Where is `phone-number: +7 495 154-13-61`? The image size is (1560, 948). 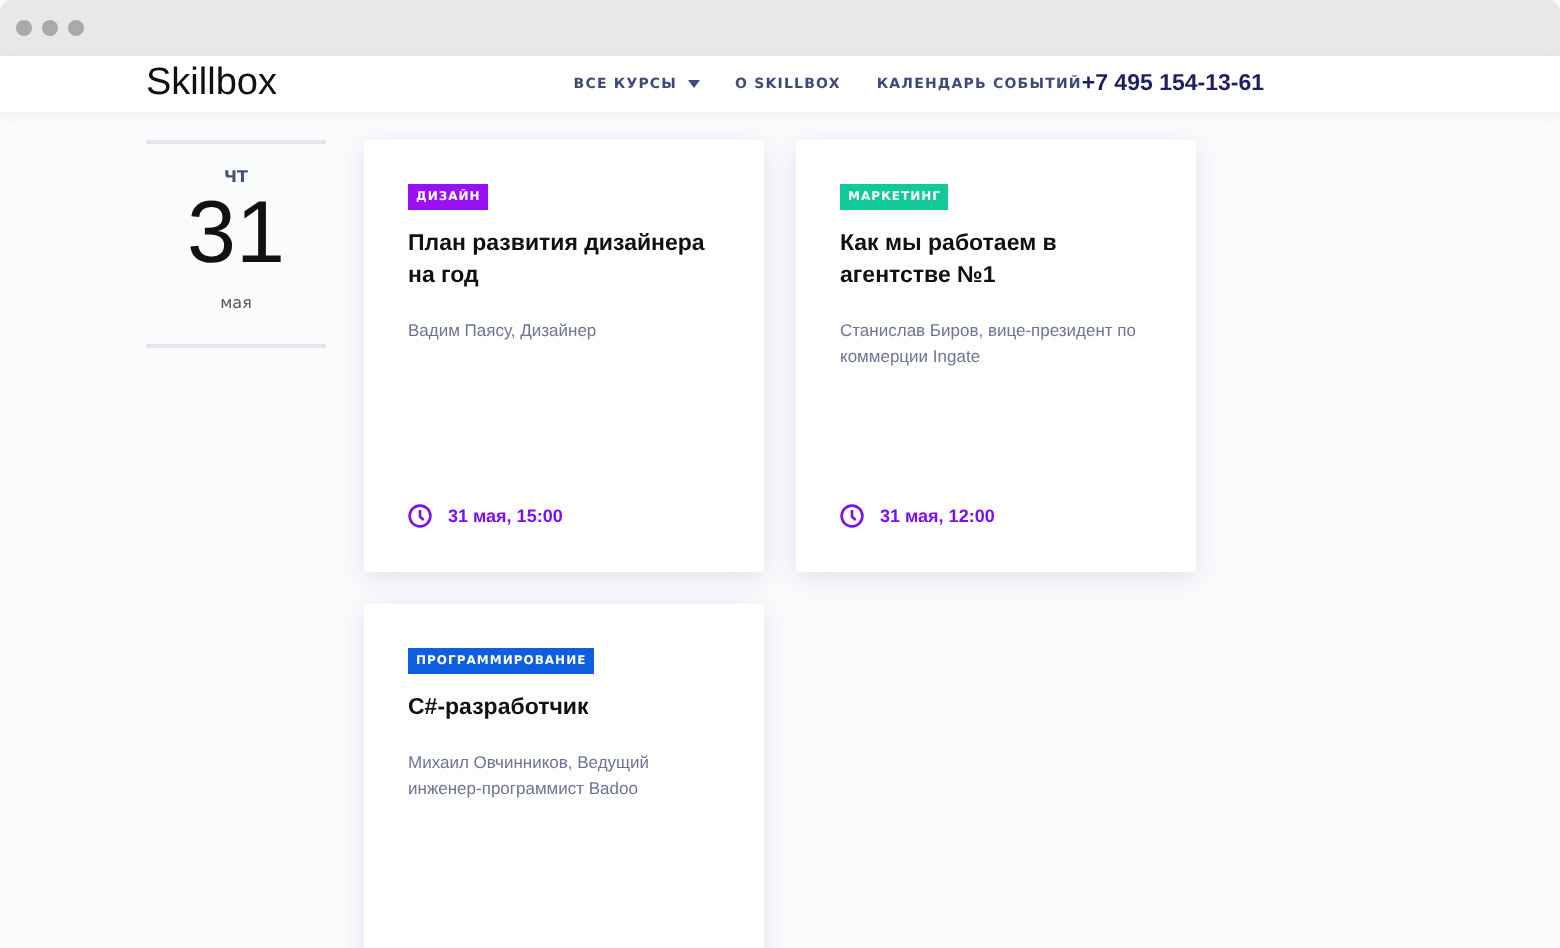
phone-number: +7 495 154-13-61 is located at coordinates (1172, 84).